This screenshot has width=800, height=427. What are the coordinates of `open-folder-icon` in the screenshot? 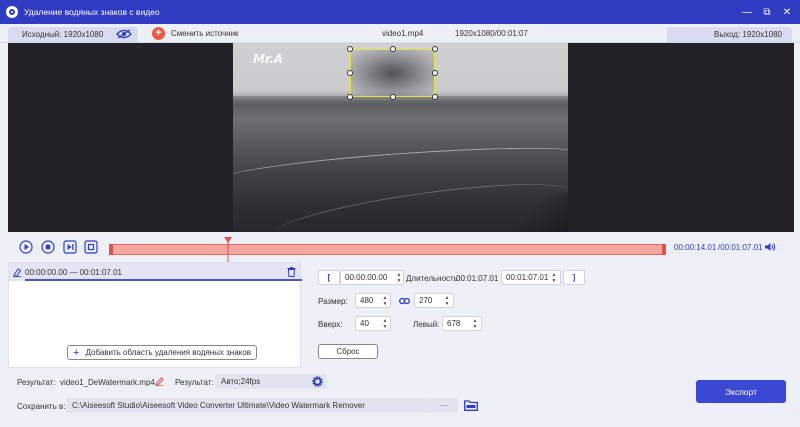 It's located at (471, 405).